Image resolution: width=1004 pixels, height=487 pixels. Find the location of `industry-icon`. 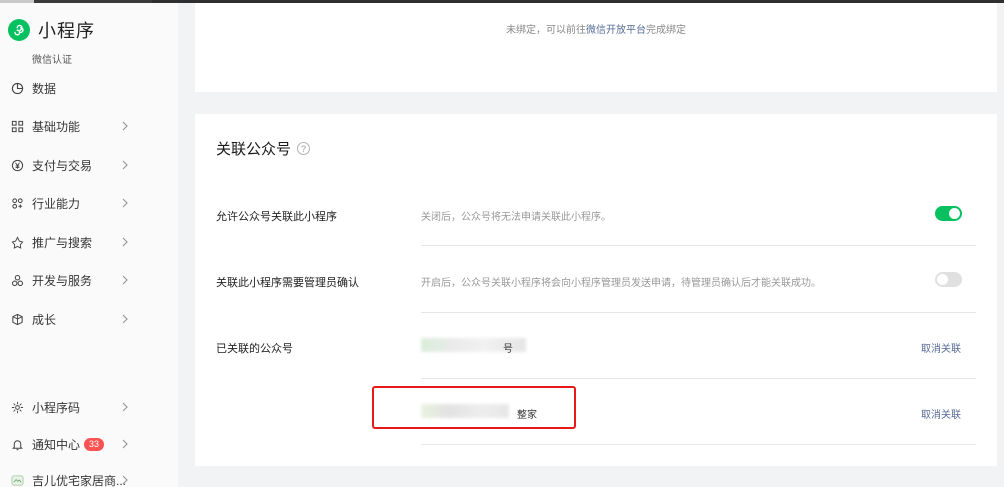

industry-icon is located at coordinates (17, 203).